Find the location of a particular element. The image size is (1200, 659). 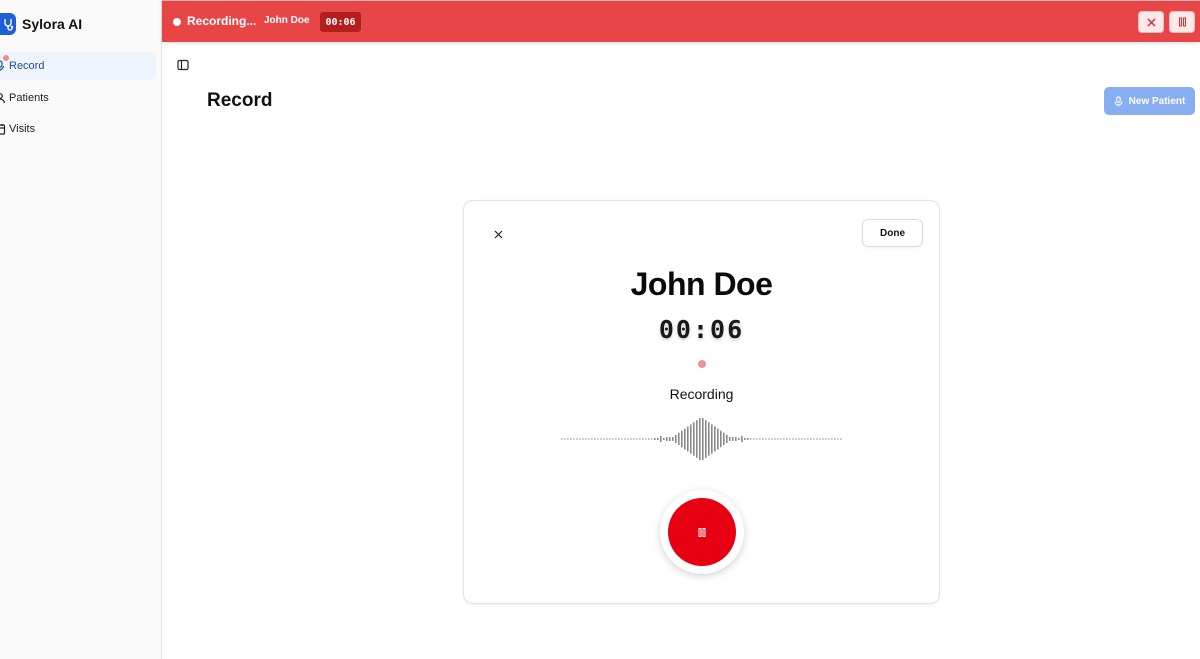

sidebar-toggle-button is located at coordinates (183, 64).